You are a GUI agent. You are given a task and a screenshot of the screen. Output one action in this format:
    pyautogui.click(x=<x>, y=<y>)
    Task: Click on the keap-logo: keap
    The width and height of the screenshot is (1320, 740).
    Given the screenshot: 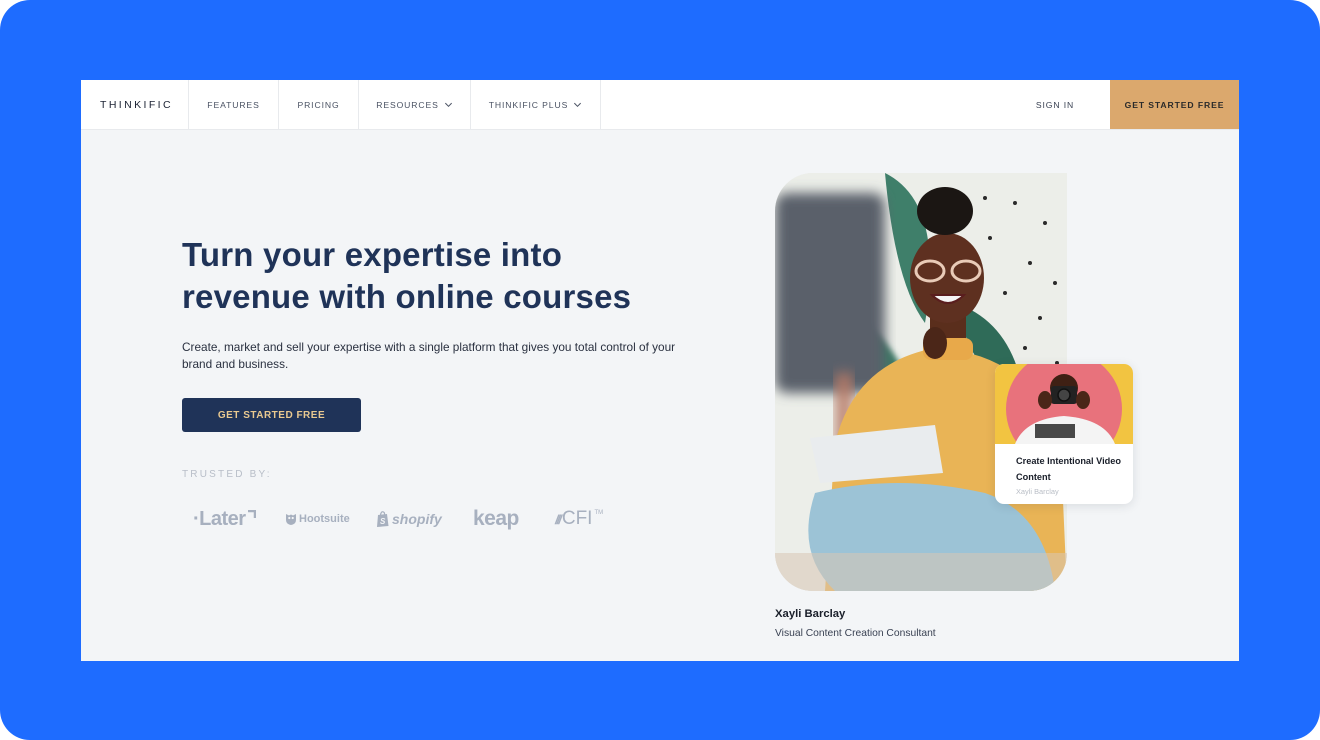 What is the action you would take?
    pyautogui.click(x=496, y=519)
    